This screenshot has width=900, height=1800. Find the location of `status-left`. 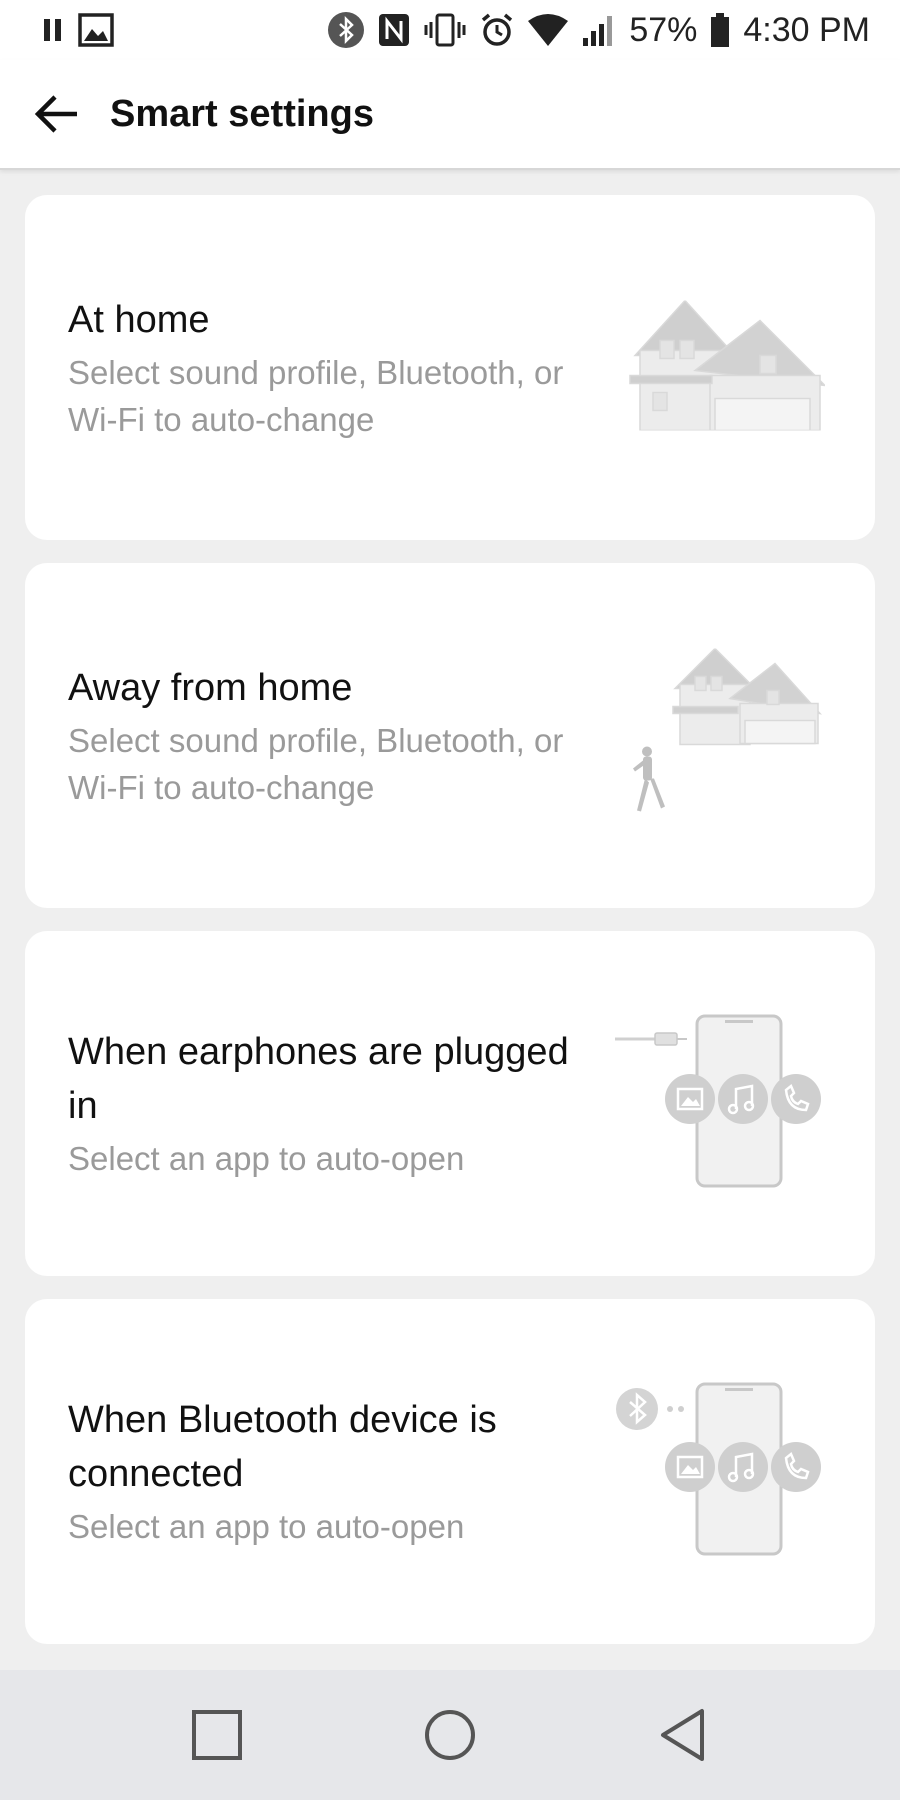

status-left is located at coordinates (78, 30).